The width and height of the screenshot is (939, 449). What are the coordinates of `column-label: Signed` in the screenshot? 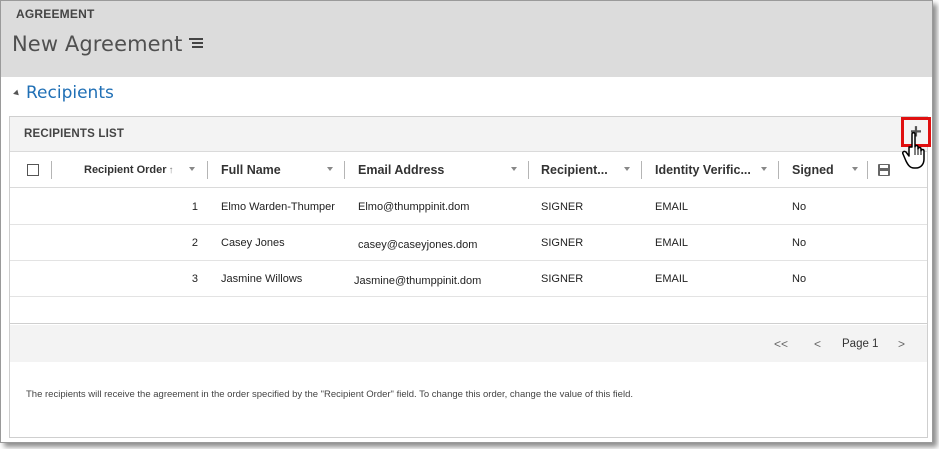 It's located at (813, 170).